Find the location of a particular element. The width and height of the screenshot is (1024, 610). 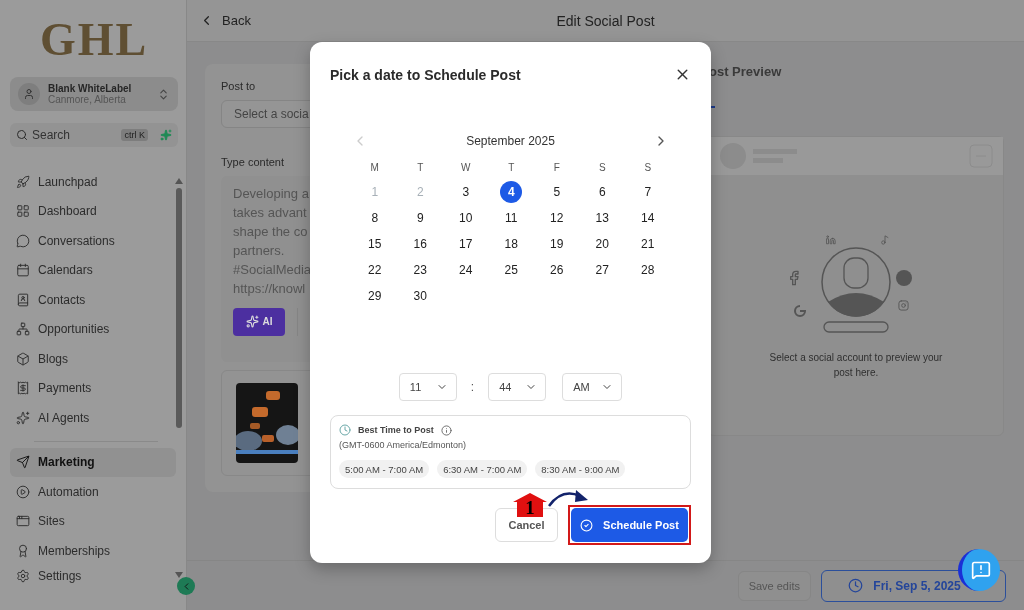

scrollbar is located at coordinates (179, 378).